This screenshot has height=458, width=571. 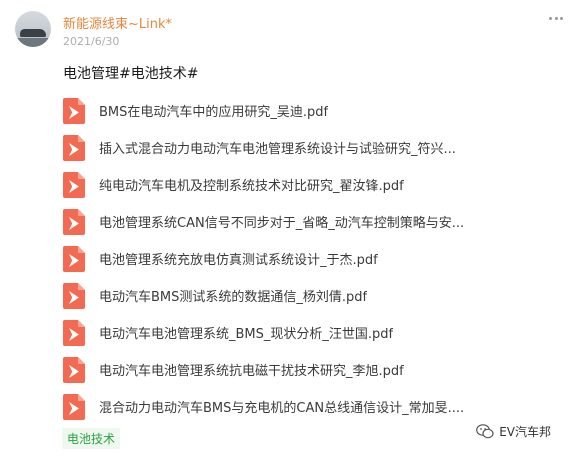 What do you see at coordinates (33, 42) in the screenshot?
I see `avatar-ground` at bounding box center [33, 42].